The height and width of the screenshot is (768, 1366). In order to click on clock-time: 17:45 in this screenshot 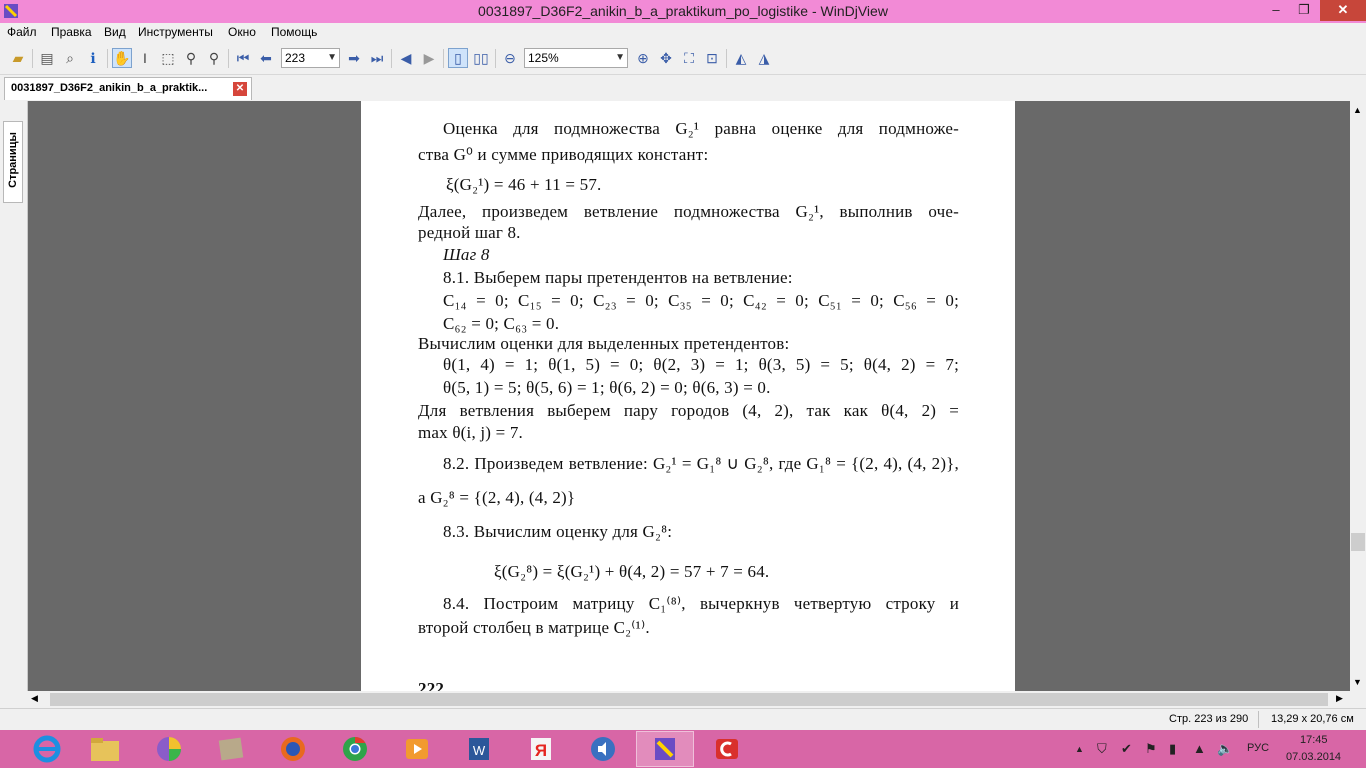, I will do `click(1314, 740)`.